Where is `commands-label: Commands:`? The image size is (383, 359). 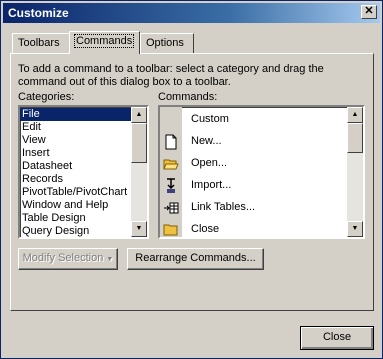
commands-label: Commands: is located at coordinates (188, 97).